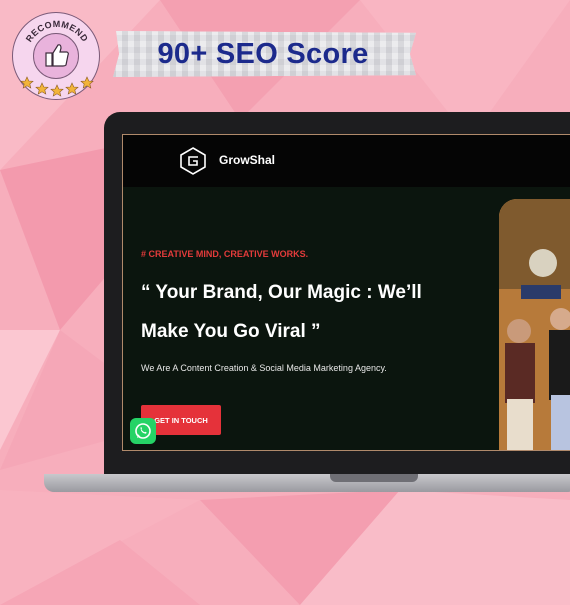 This screenshot has width=570, height=605. I want to click on recommend-badge: RECOMMEND, so click(56, 56).